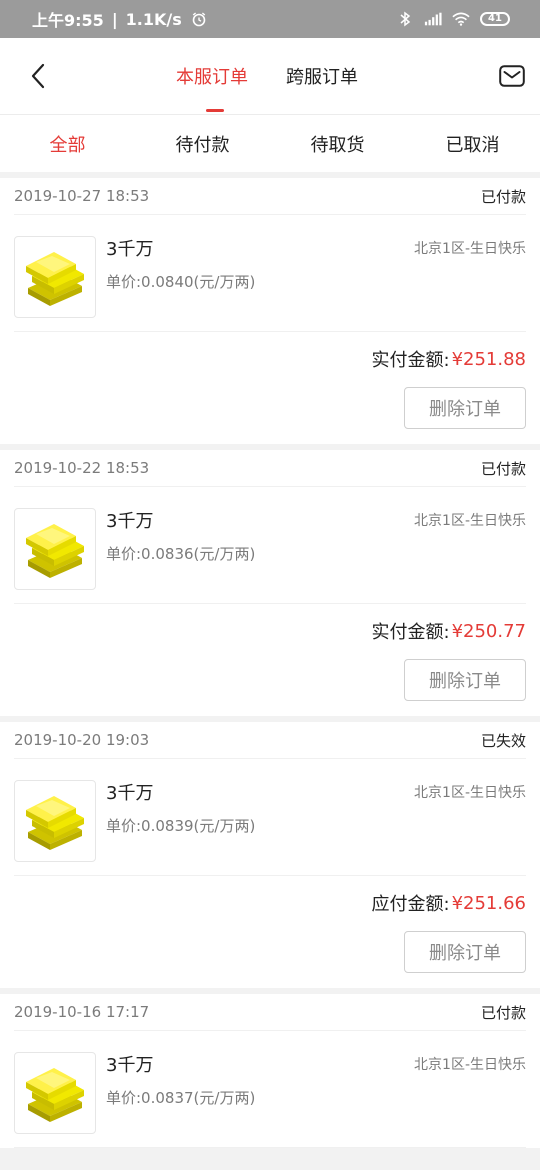  I want to click on order-type-tabs: 本服订单 跨服订单, so click(267, 76).